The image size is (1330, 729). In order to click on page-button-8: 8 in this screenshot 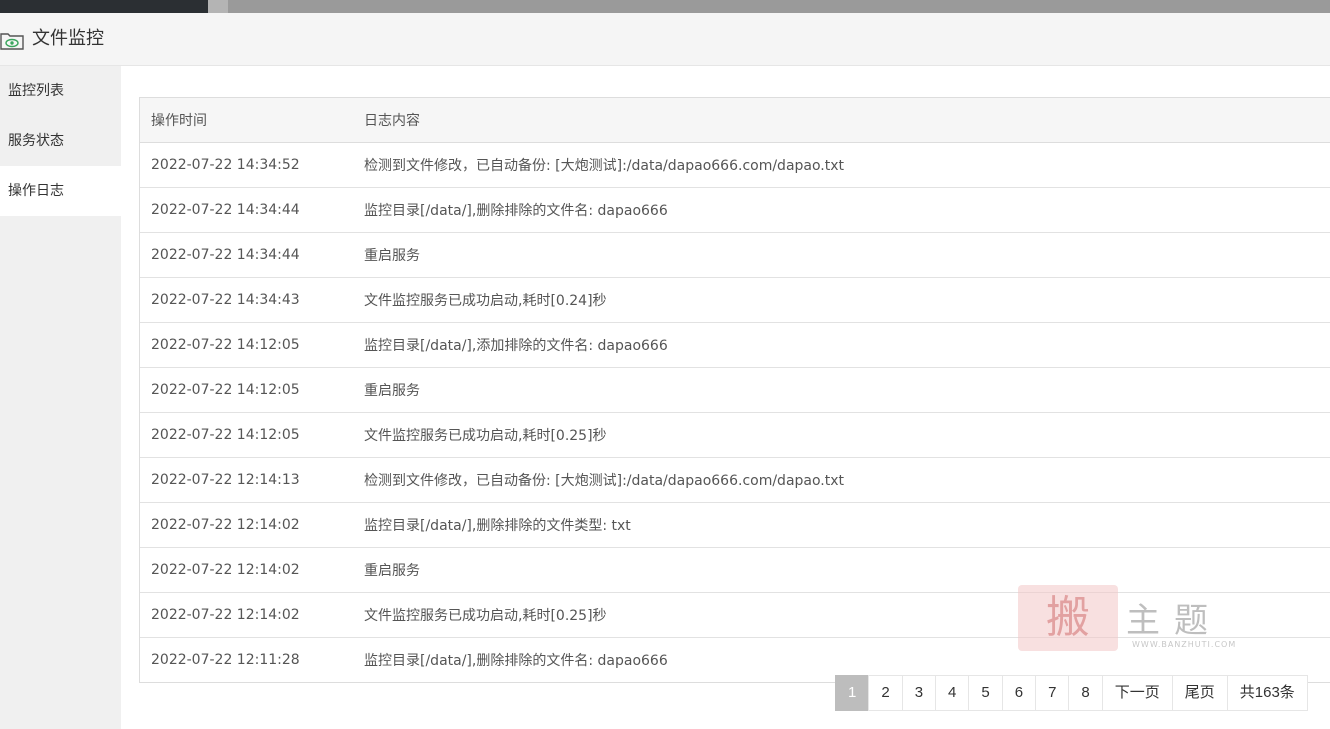, I will do `click(1085, 693)`.